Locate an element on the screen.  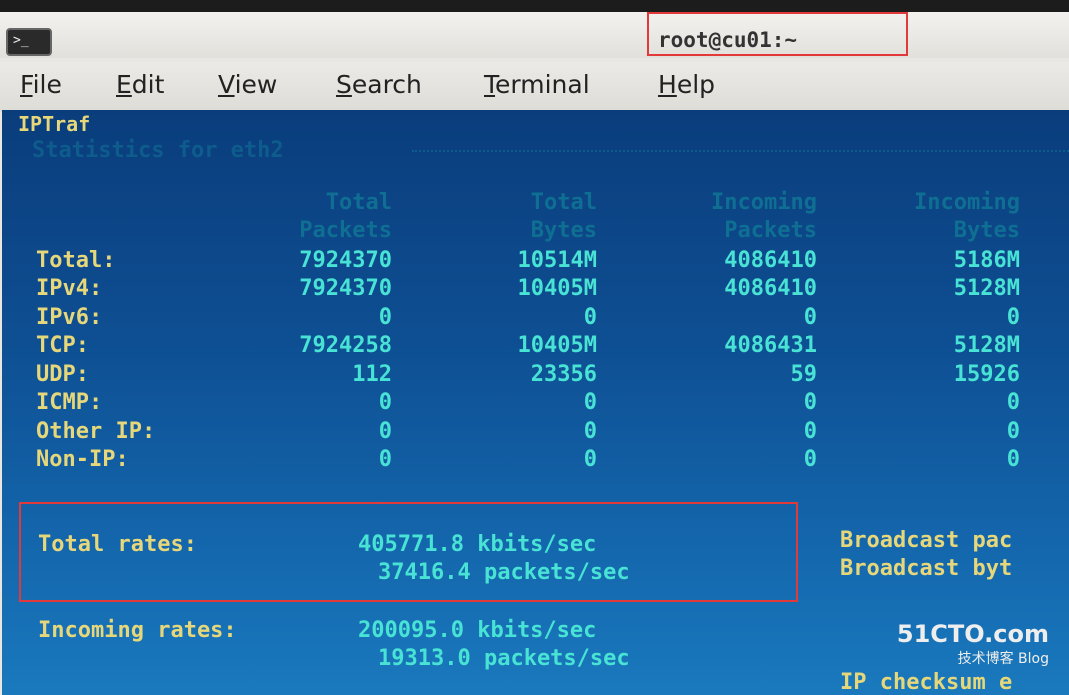
cell-udp-packets: 112 is located at coordinates (372, 374).